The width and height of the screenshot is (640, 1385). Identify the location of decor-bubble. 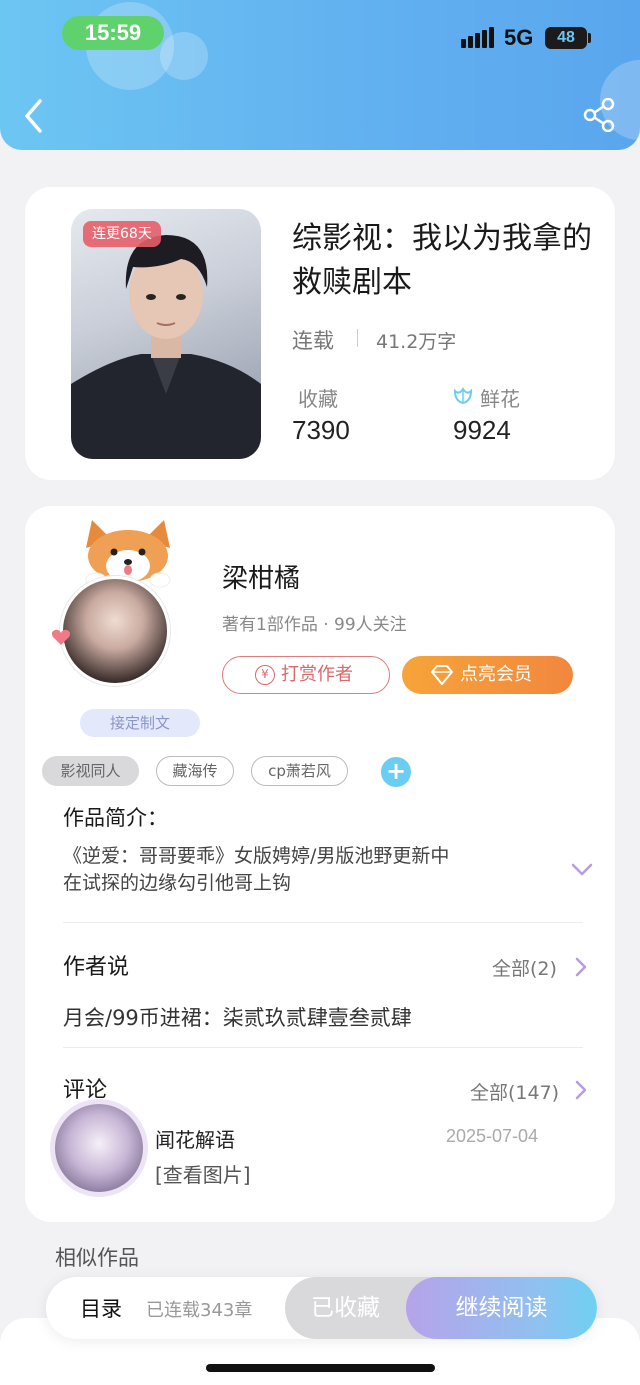
(184, 56).